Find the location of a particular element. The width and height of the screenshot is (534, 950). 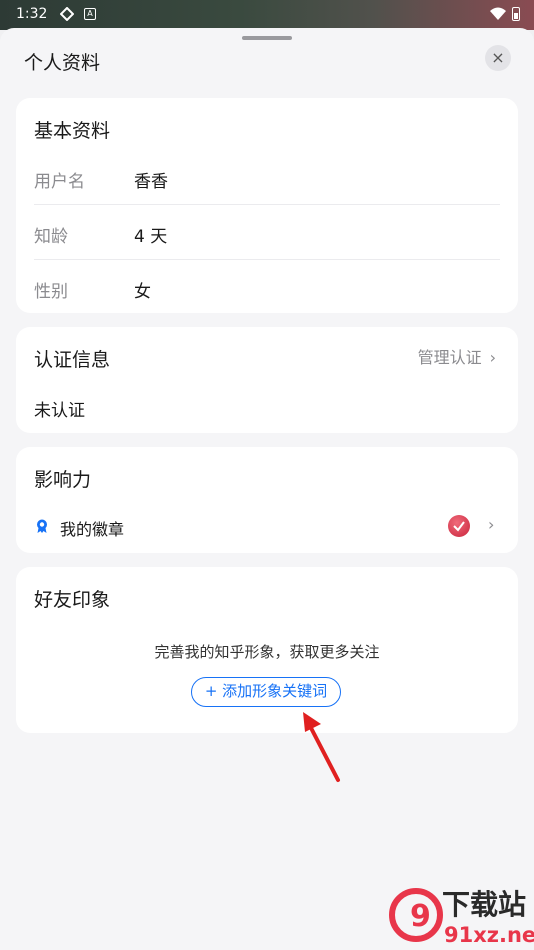

manage-certification-label: 管理认证 is located at coordinates (449, 357).